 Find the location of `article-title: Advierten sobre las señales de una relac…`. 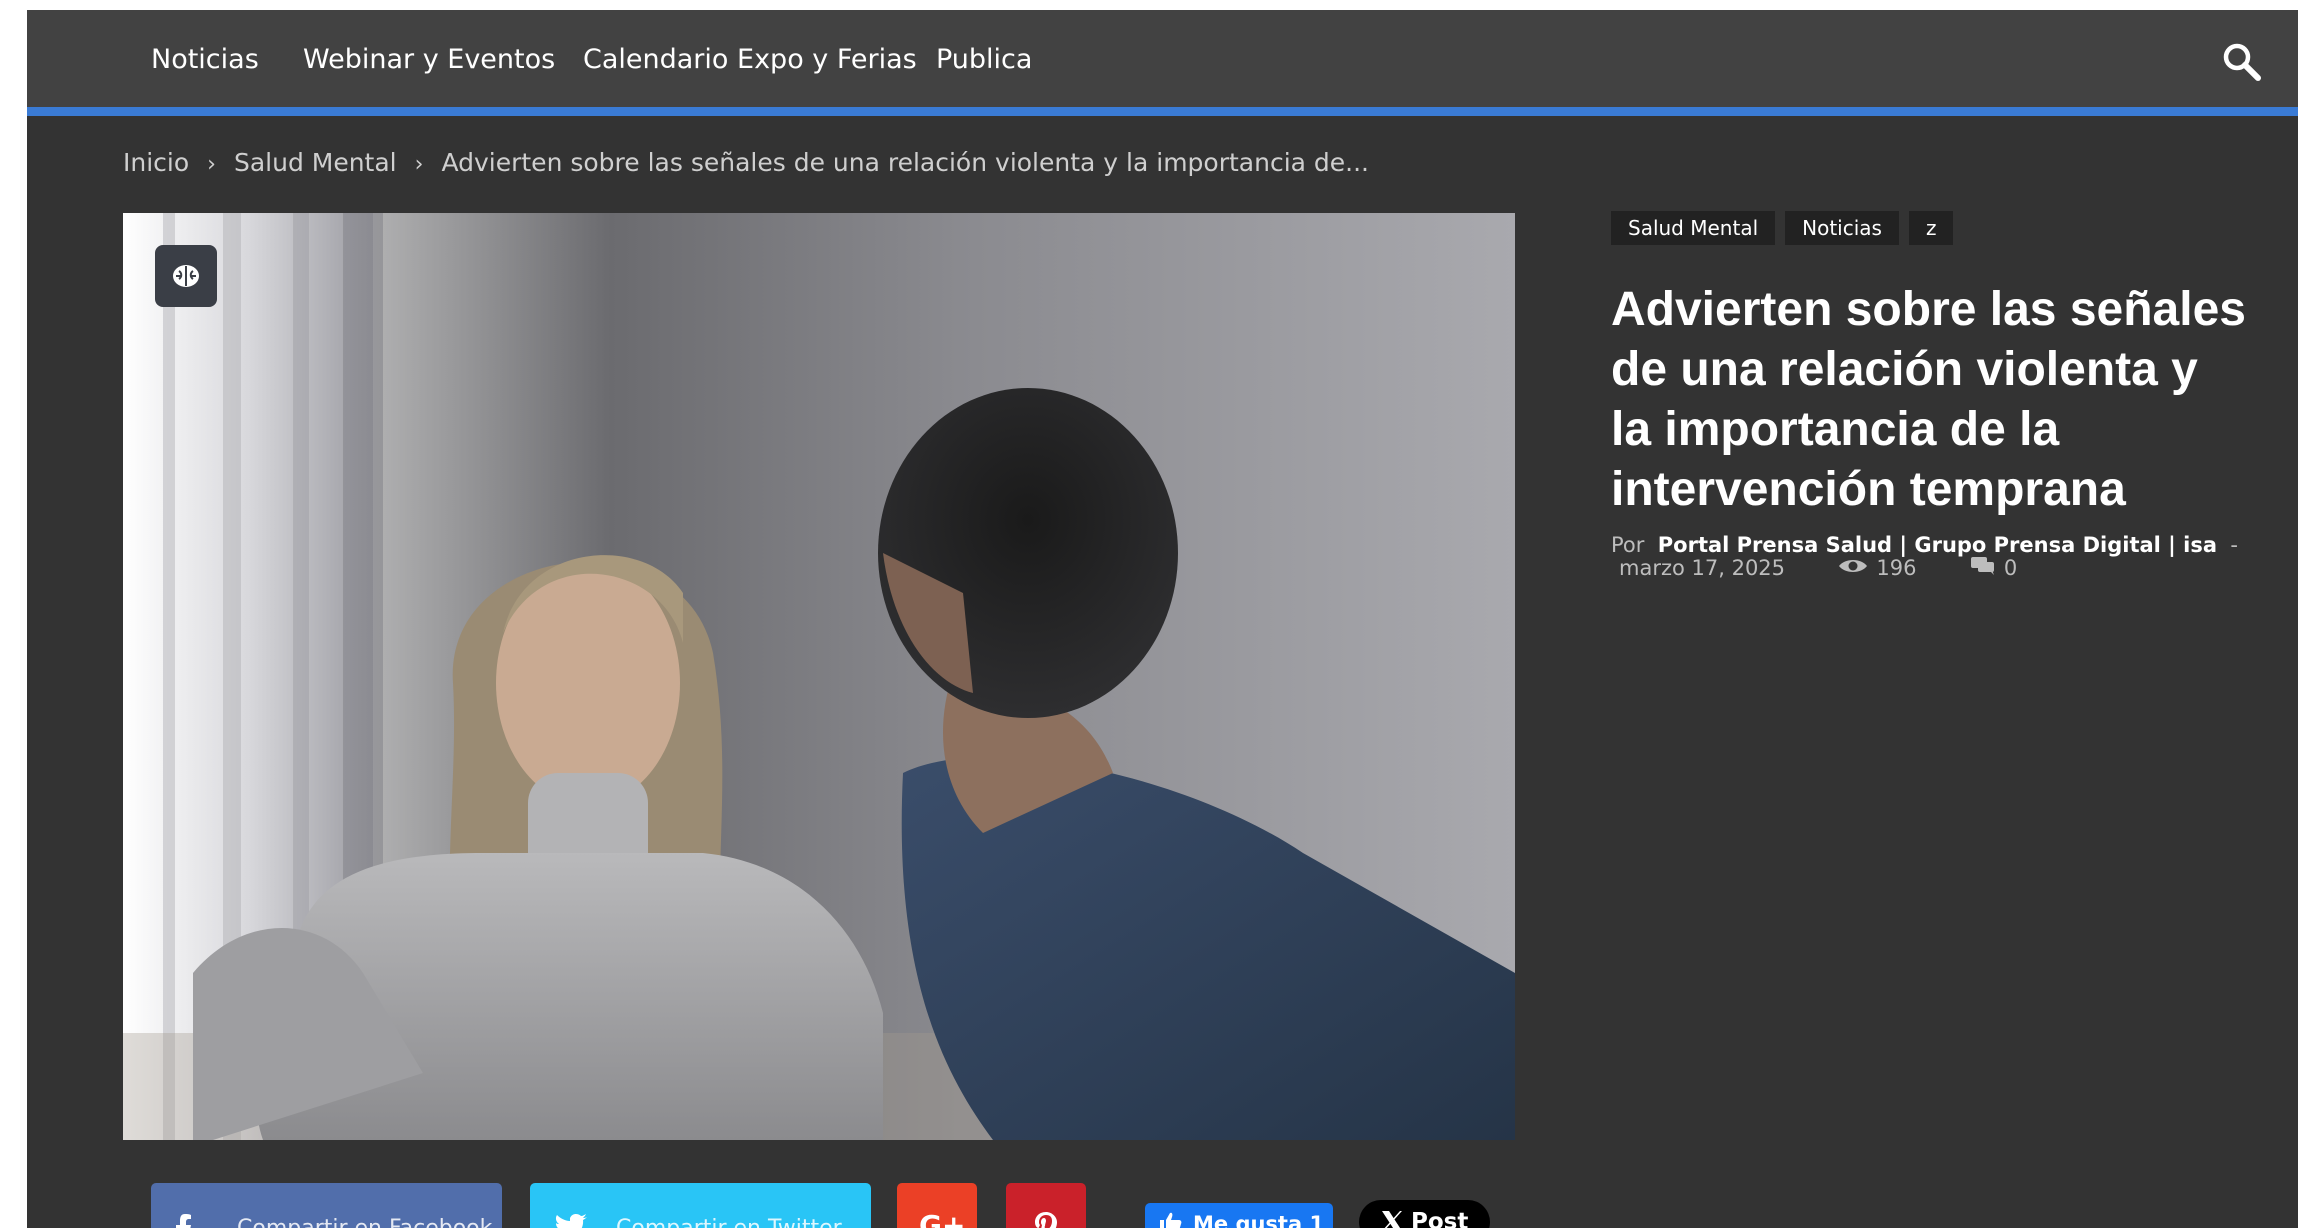

article-title: Advierten sobre las señales de una relac… is located at coordinates (1928, 399).